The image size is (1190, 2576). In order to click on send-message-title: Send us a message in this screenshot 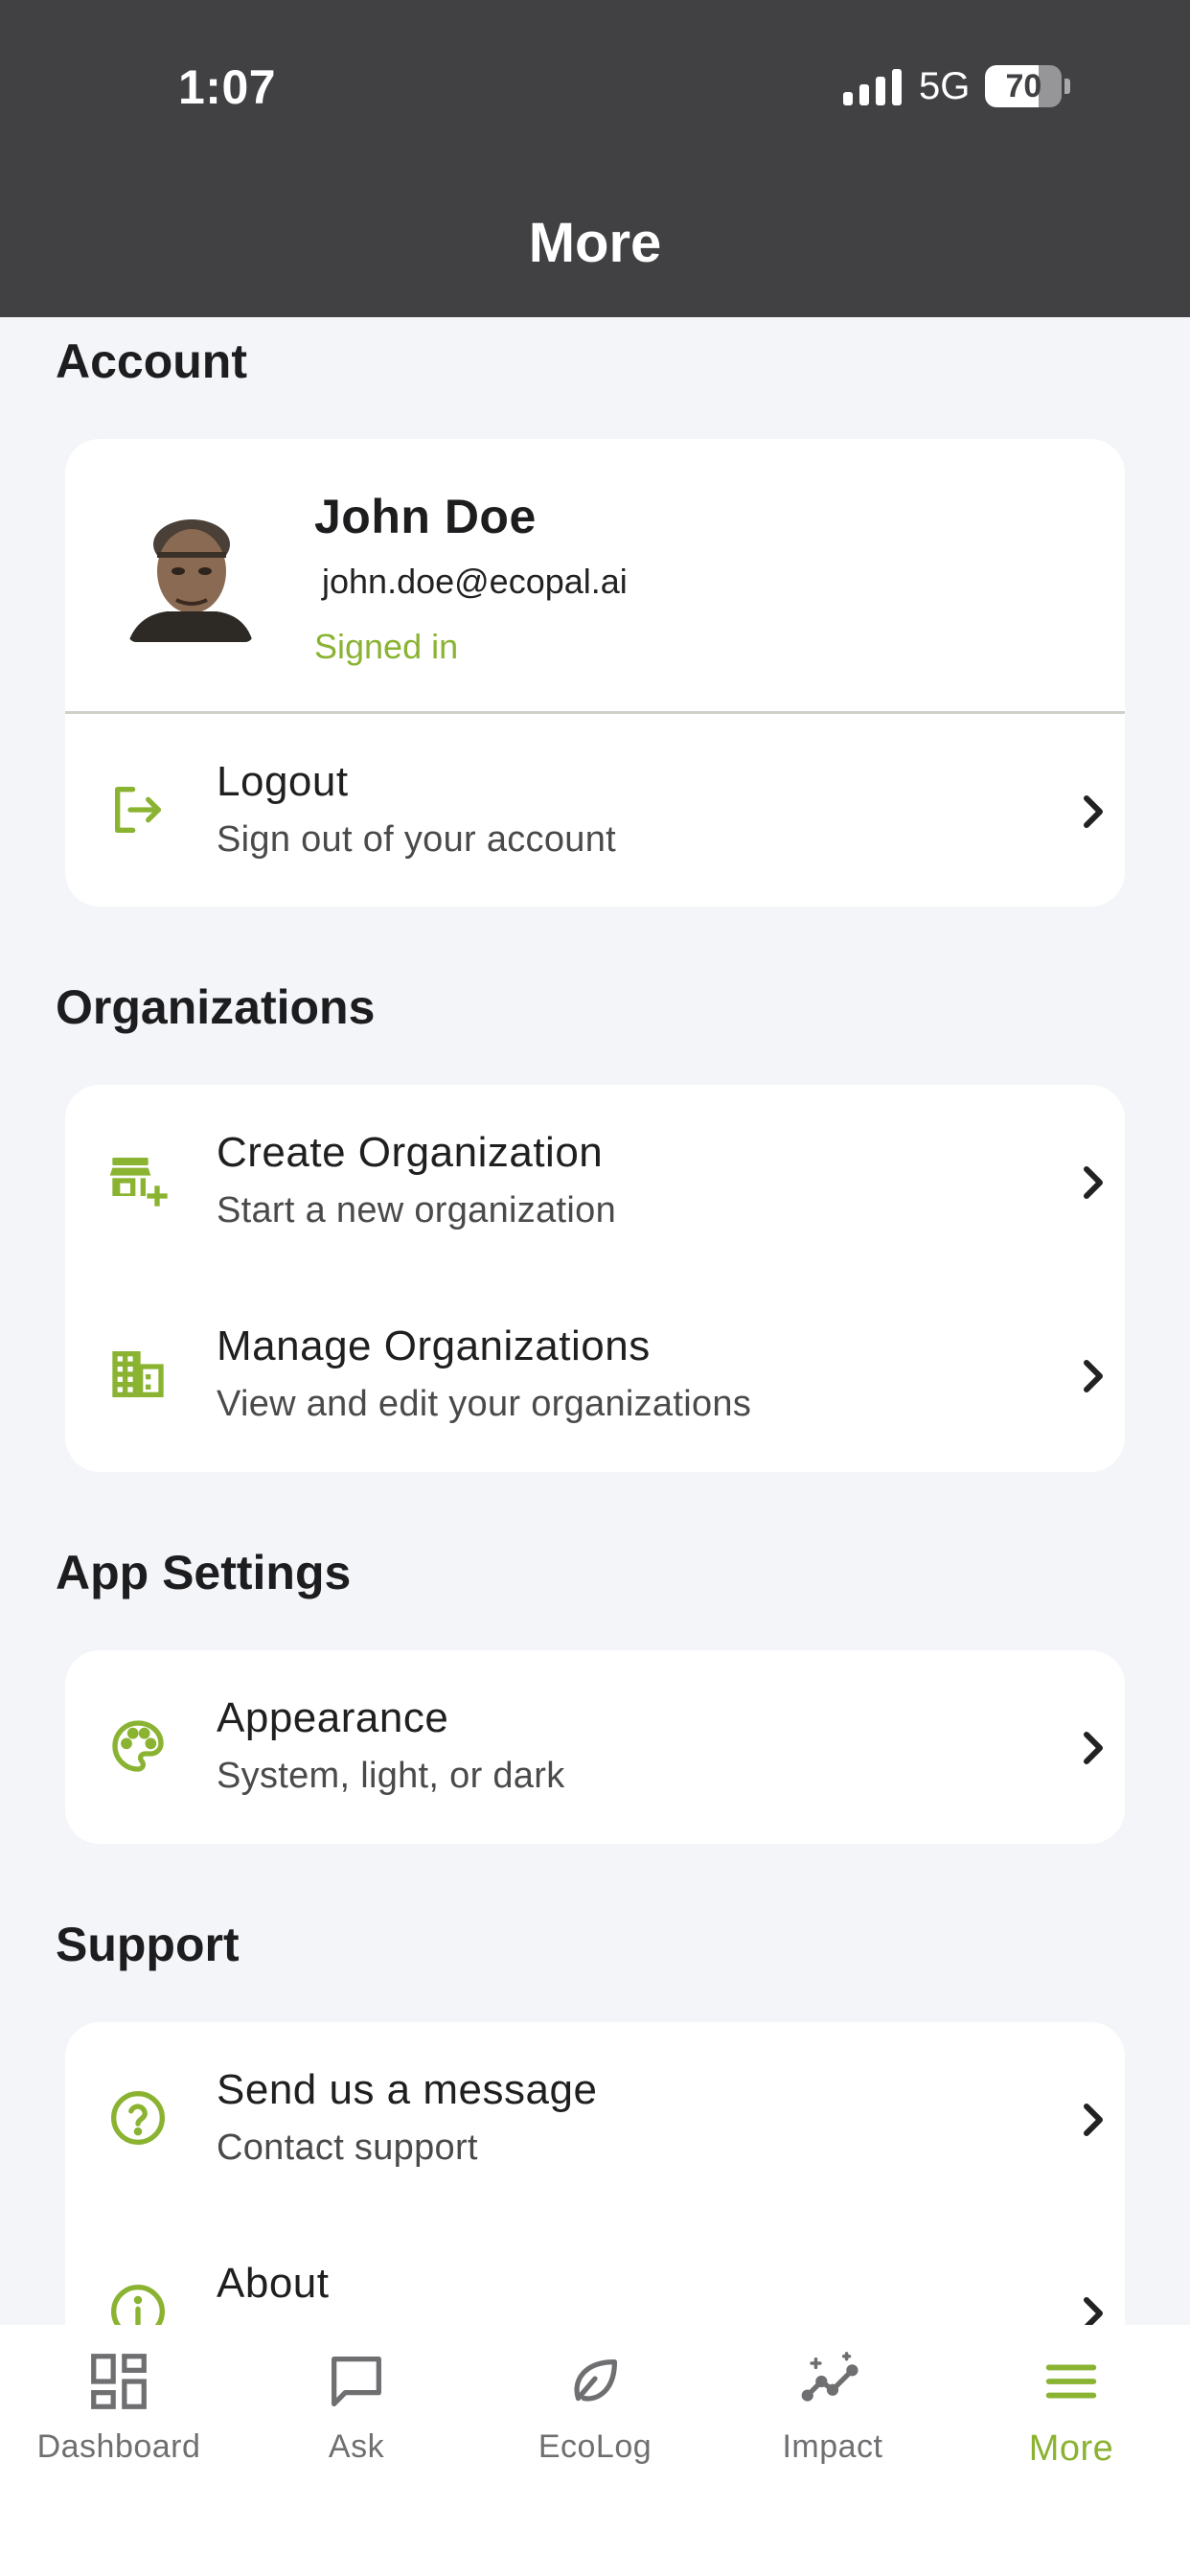, I will do `click(408, 2089)`.